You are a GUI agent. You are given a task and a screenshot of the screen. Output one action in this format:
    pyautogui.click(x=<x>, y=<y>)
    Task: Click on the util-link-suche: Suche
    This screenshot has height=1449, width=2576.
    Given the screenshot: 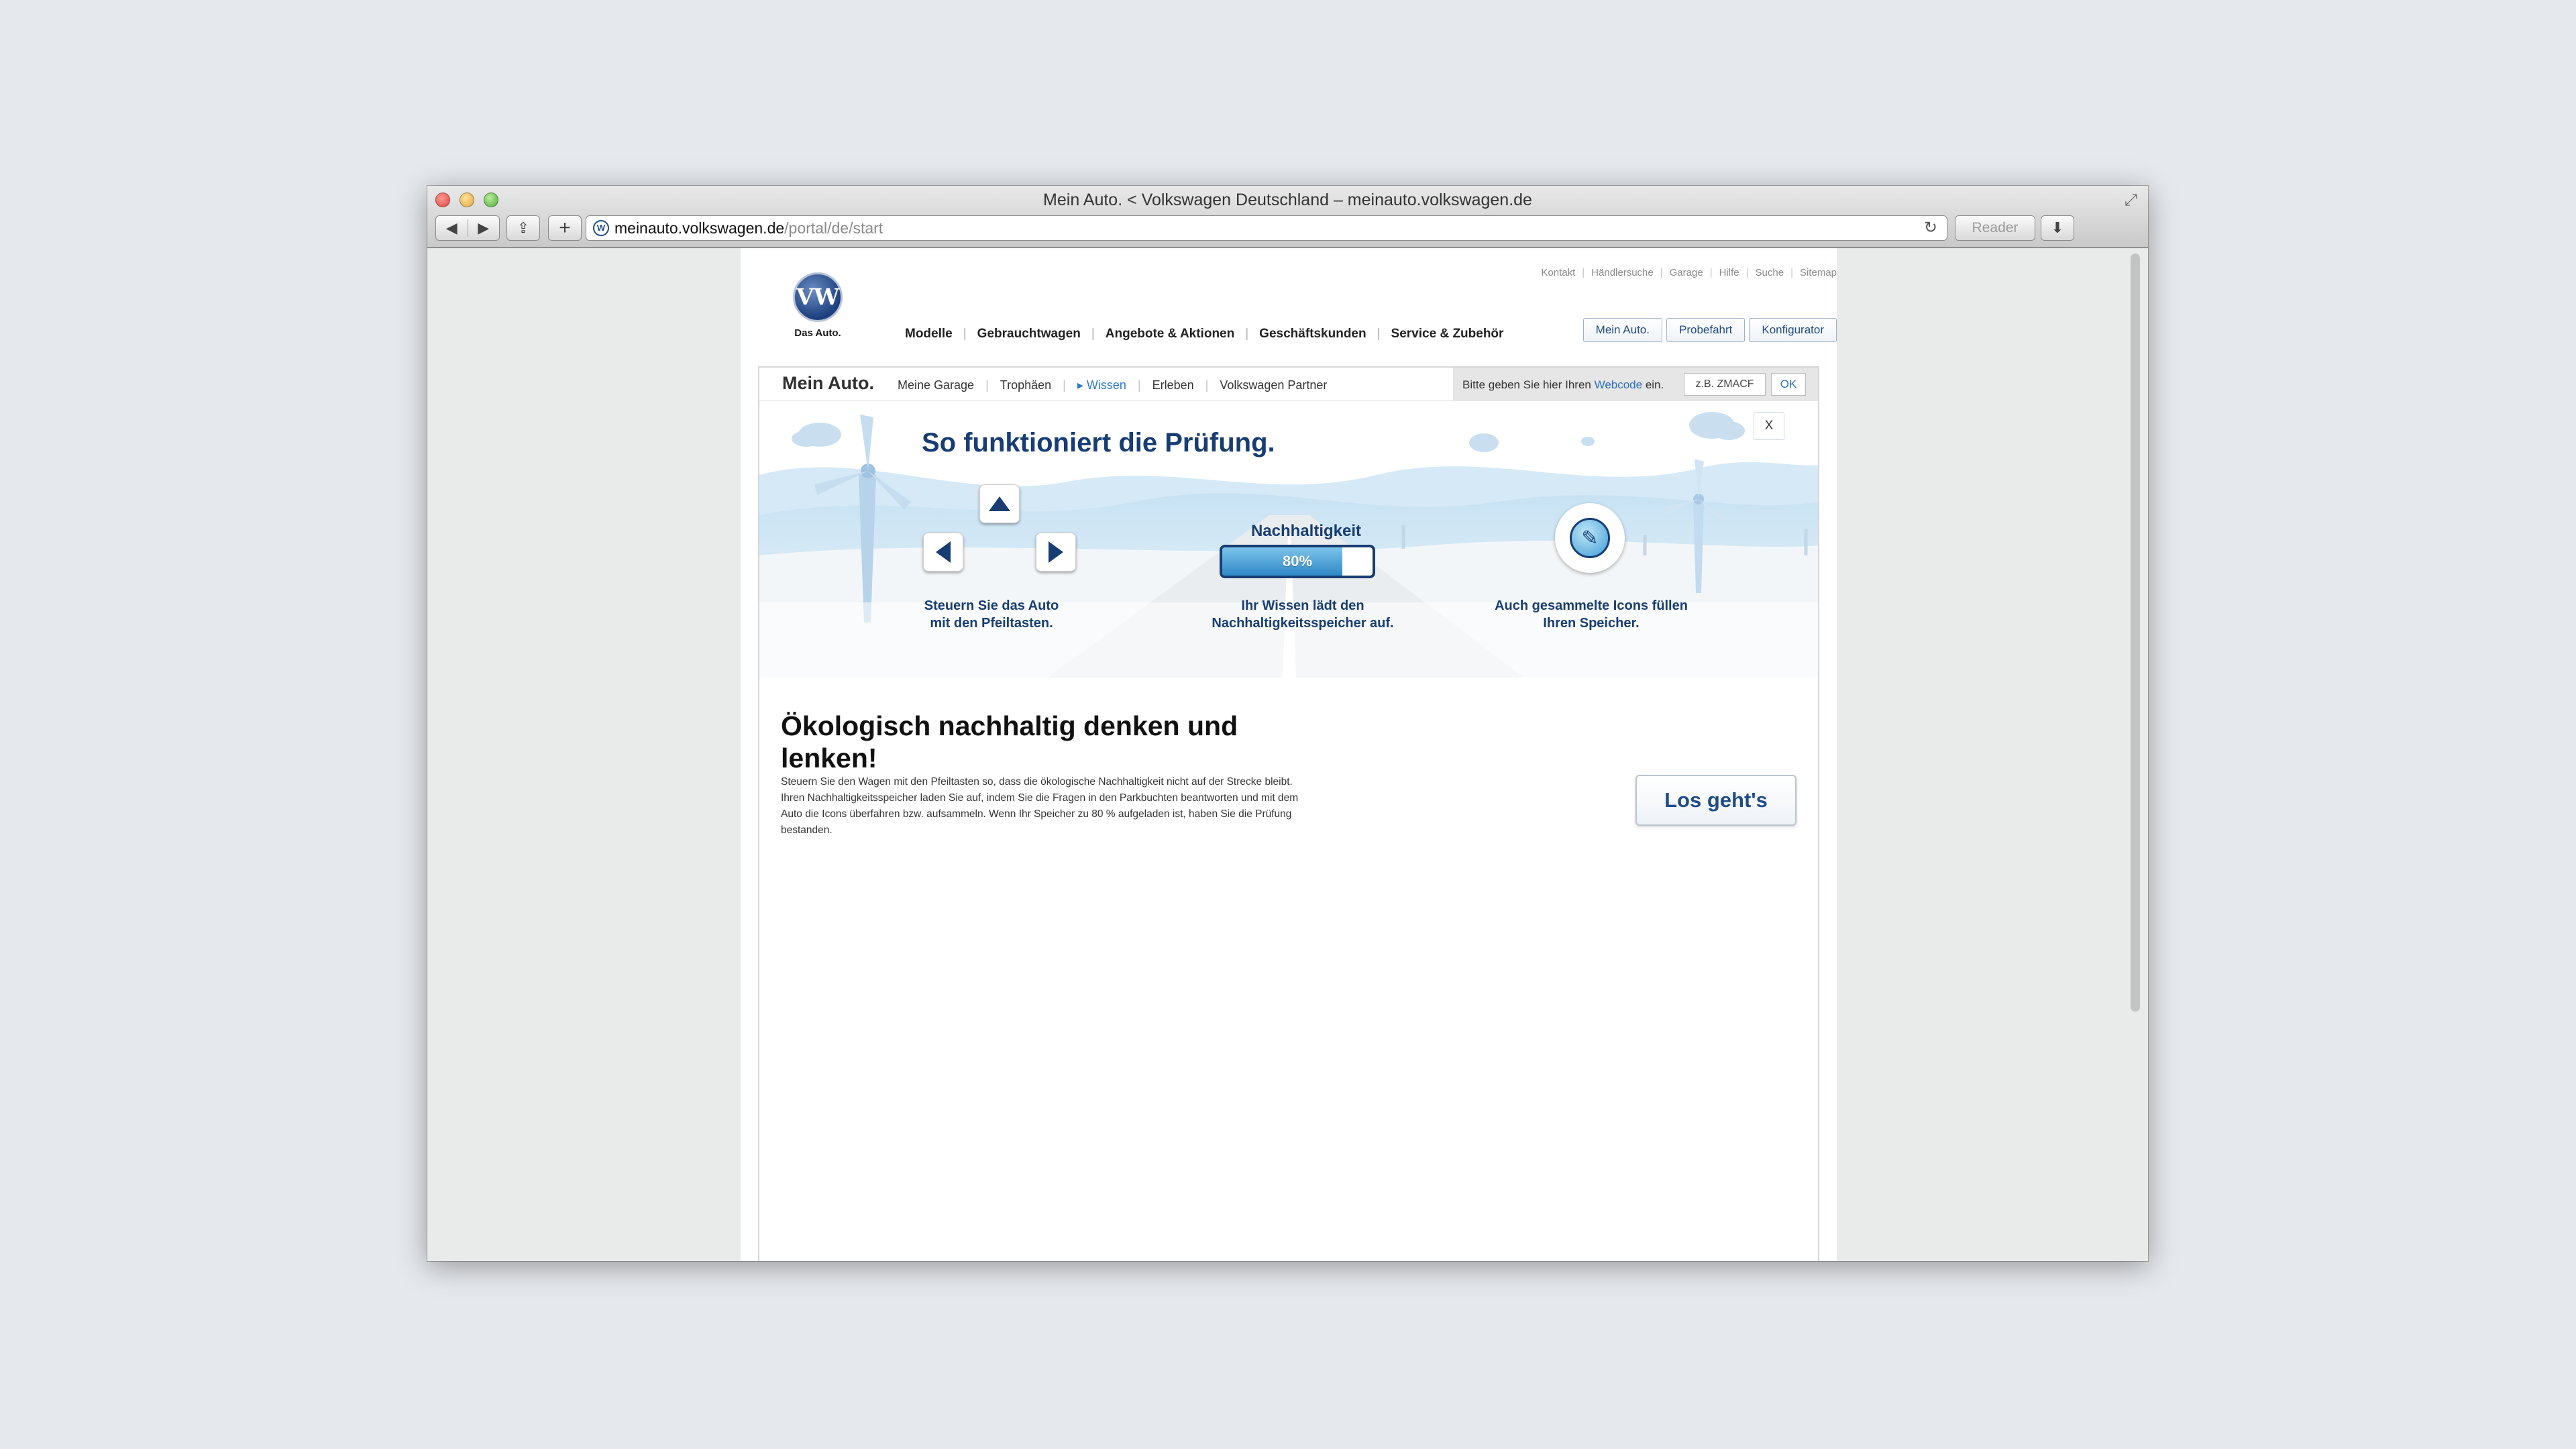 What is the action you would take?
    pyautogui.click(x=1770, y=272)
    